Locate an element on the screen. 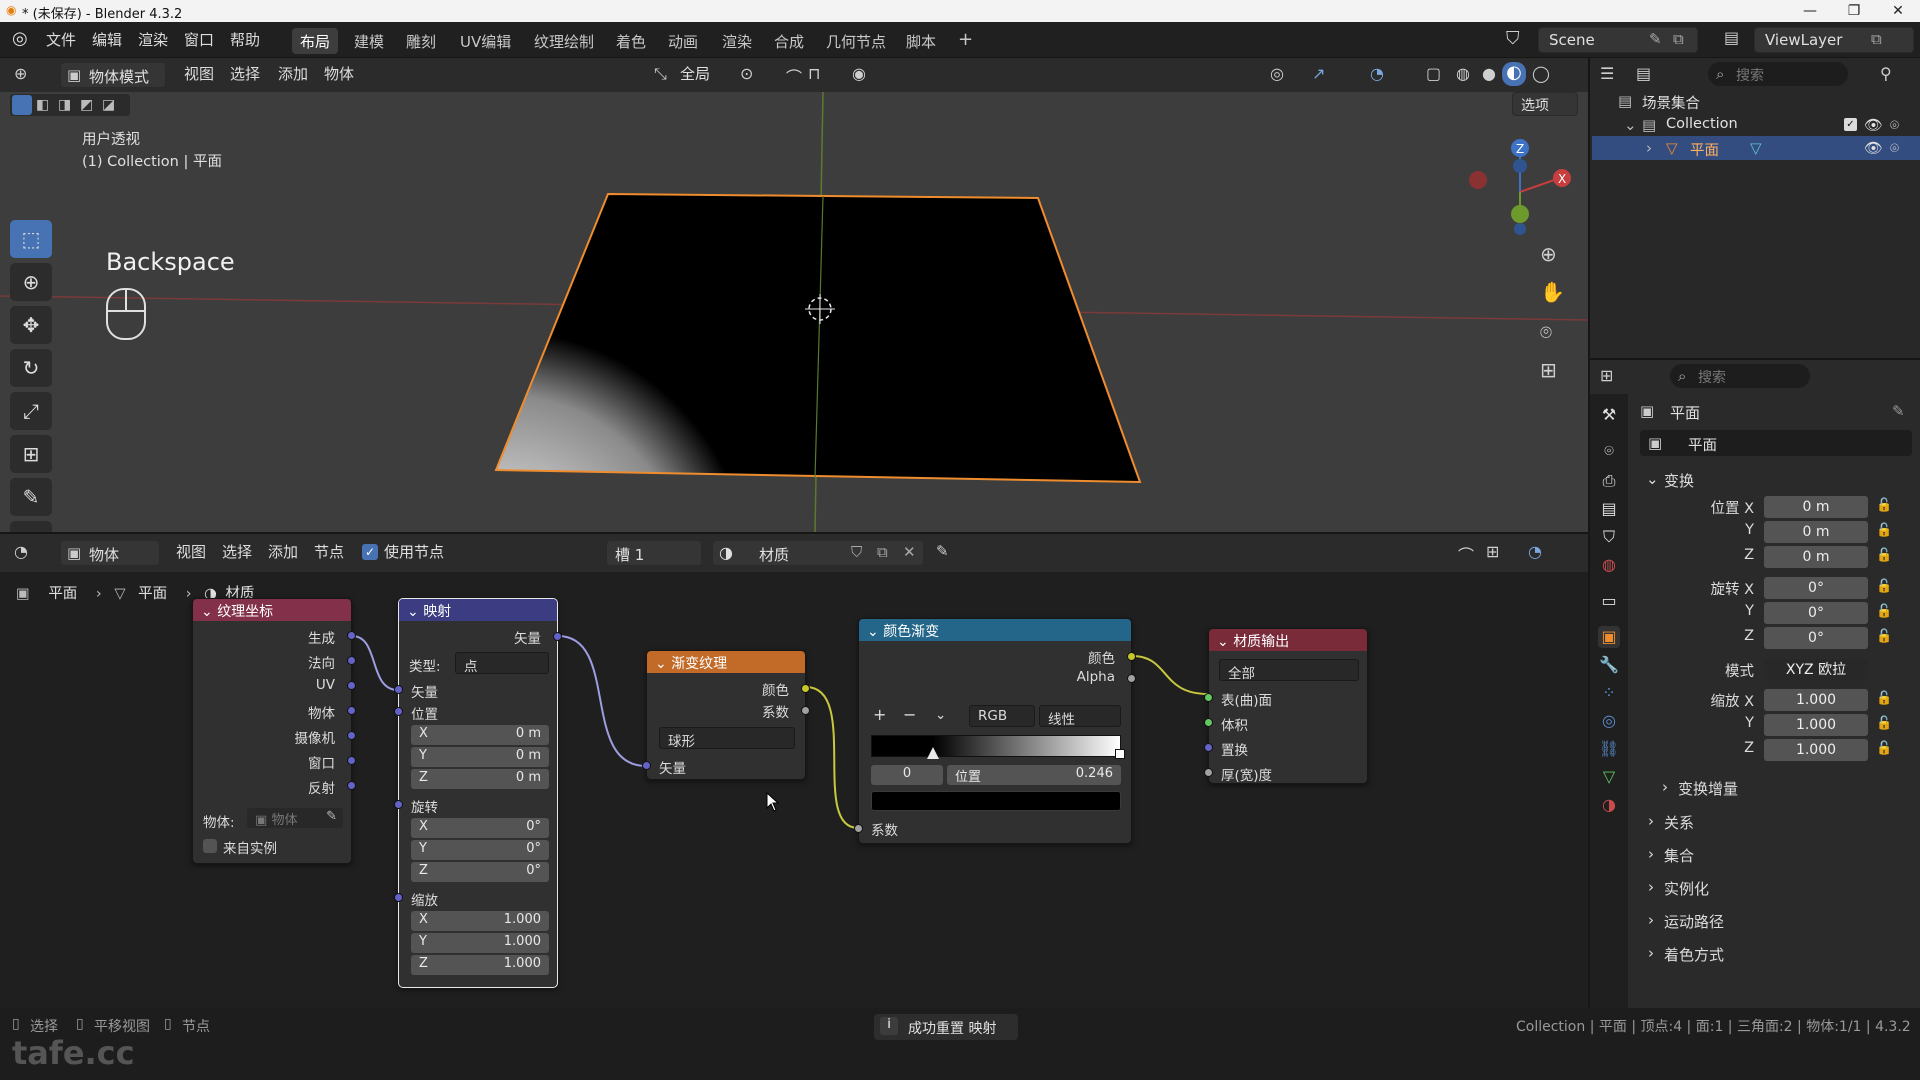 Image resolution: width=1920 pixels, height=1080 pixels. tab-animation: 动画 is located at coordinates (683, 41).